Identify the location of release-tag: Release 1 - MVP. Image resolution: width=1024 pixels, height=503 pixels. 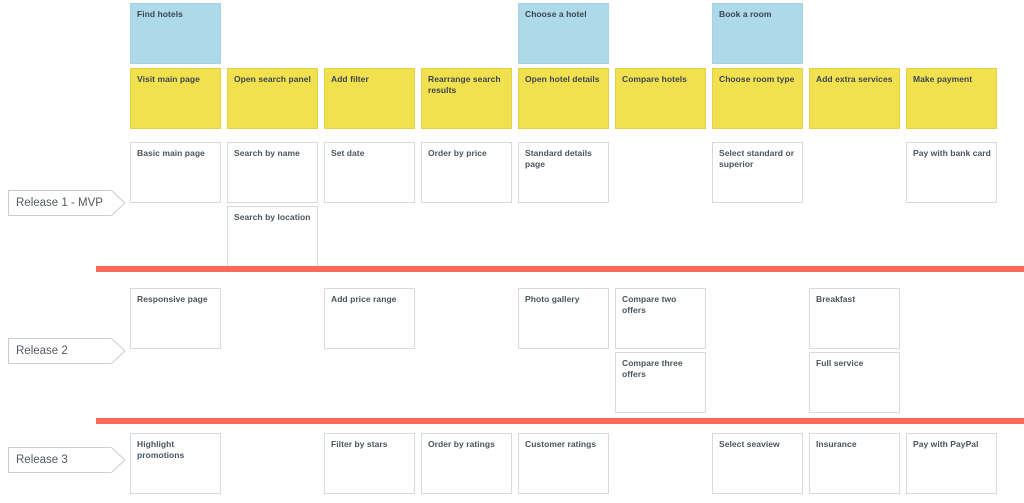
(67, 203).